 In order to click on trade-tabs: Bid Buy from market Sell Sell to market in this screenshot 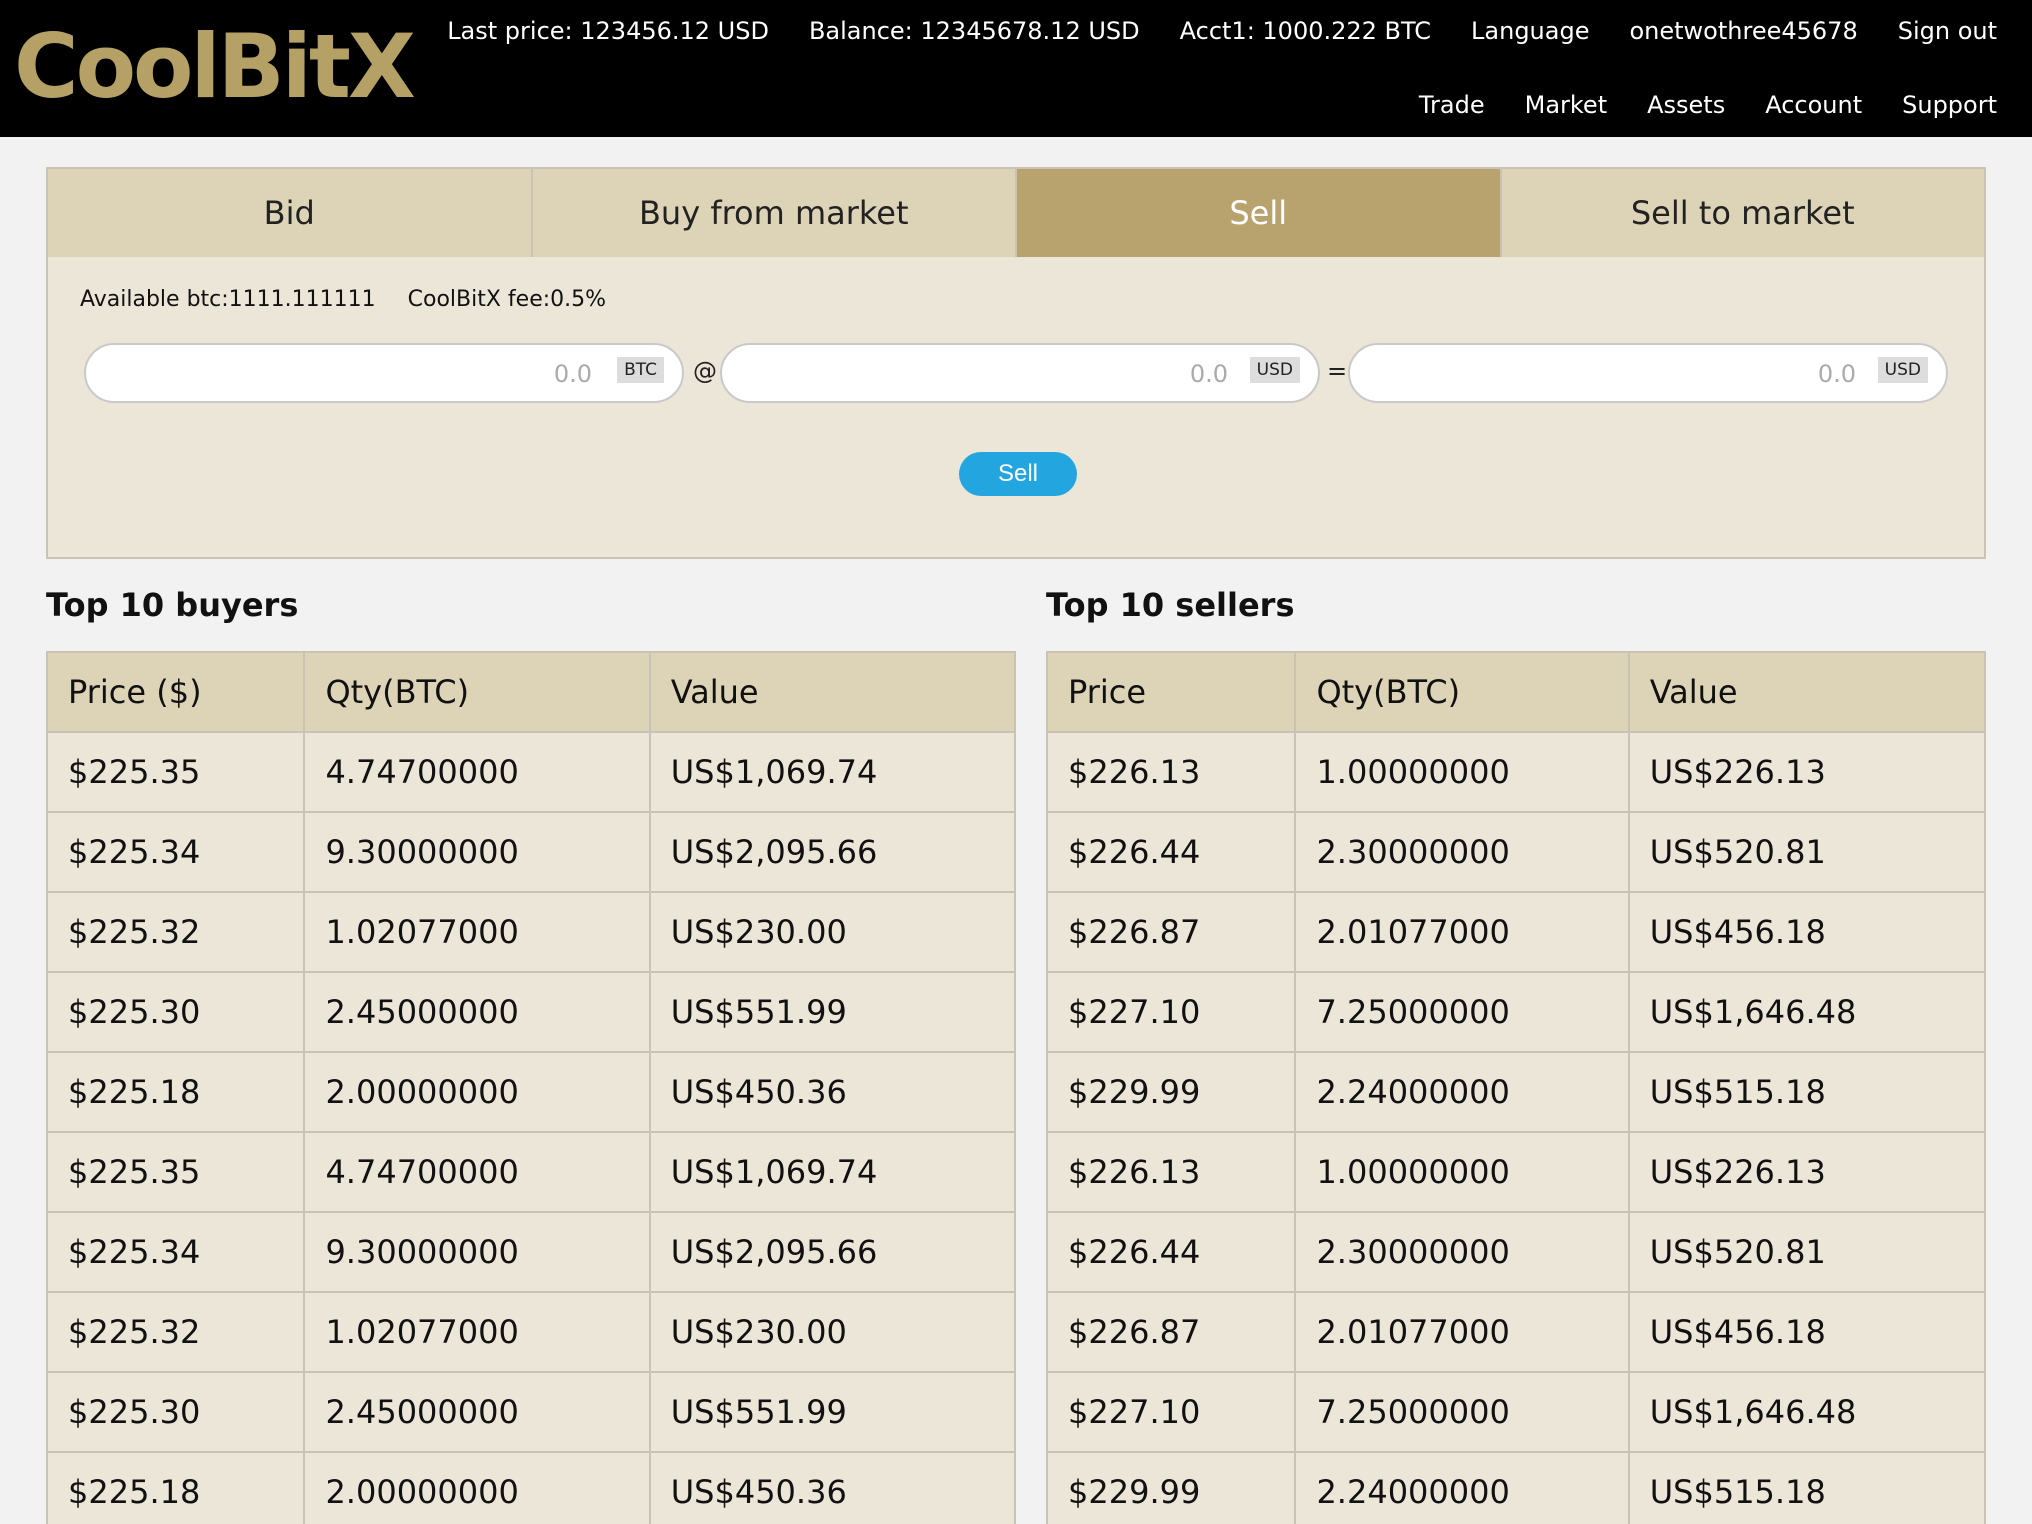, I will do `click(1016, 213)`.